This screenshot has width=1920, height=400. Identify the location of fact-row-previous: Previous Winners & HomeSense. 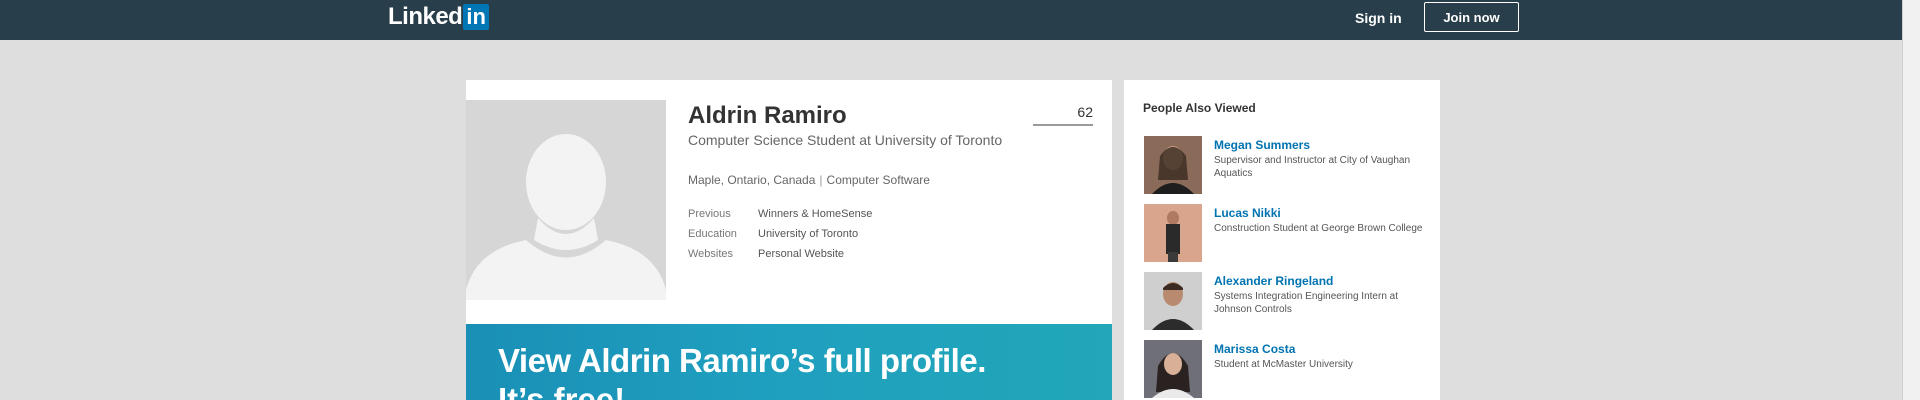
(780, 214).